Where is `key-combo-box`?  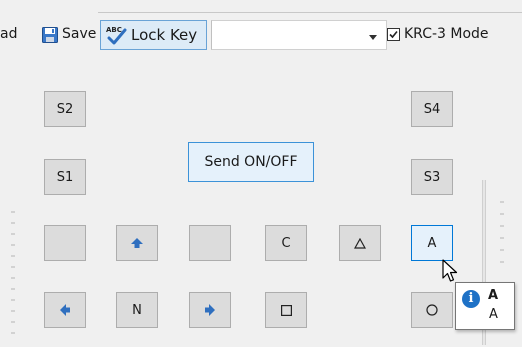
key-combo-box is located at coordinates (299, 35).